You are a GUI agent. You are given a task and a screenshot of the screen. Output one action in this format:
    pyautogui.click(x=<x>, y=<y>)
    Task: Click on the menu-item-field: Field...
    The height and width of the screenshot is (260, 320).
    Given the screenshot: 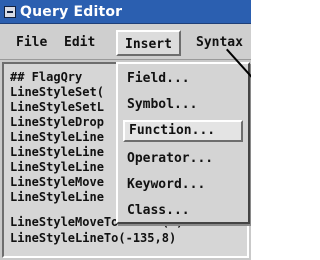 What is the action you would take?
    pyautogui.click(x=183, y=79)
    